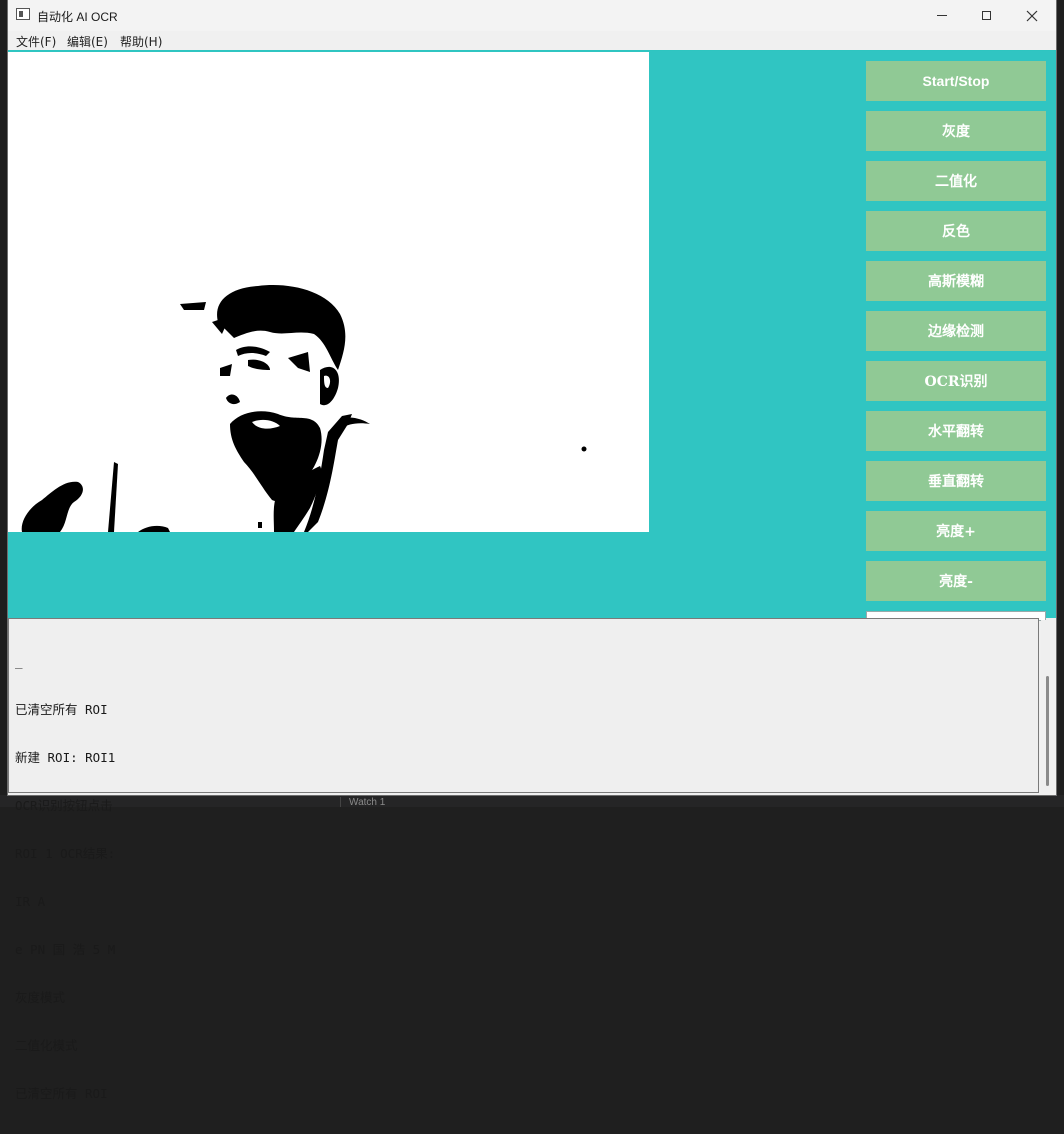 The width and height of the screenshot is (1064, 1134). I want to click on maximize-button, so click(986, 15).